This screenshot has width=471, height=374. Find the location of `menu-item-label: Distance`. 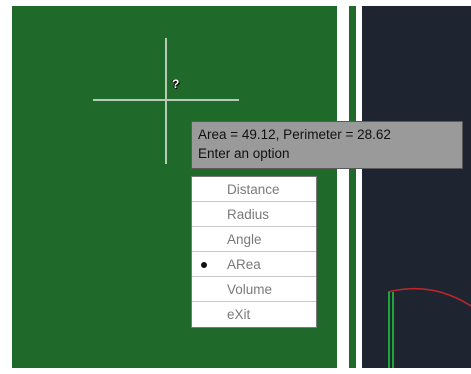

menu-item-label: Distance is located at coordinates (253, 189).